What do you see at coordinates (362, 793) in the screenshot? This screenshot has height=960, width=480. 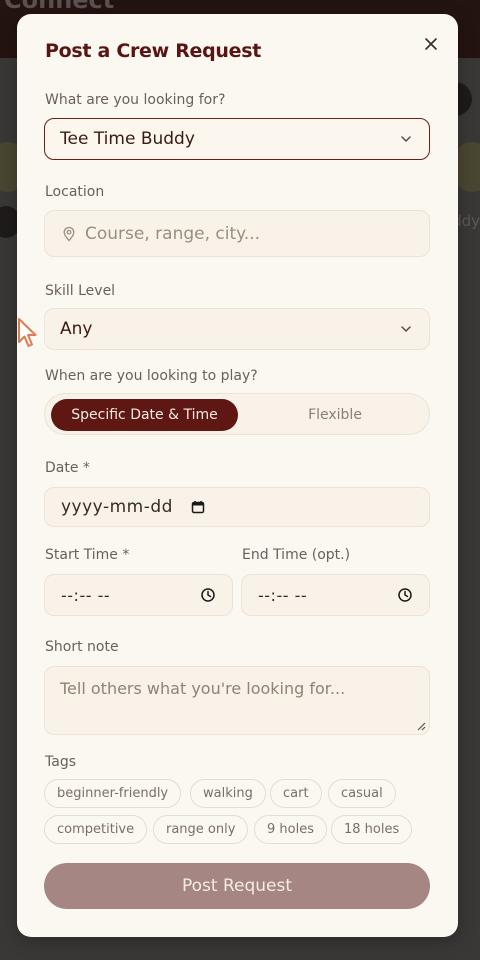 I see `tag-chip: casual` at bounding box center [362, 793].